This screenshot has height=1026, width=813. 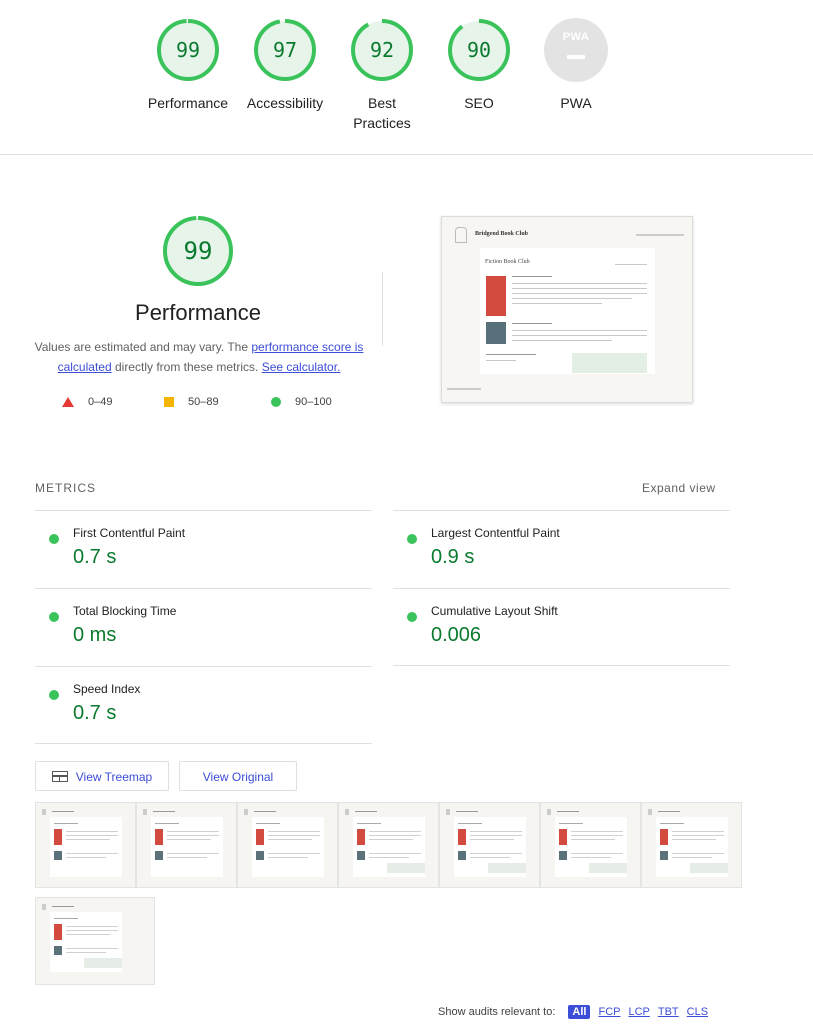 What do you see at coordinates (382, 113) in the screenshot?
I see `gauge-label: Best Practices` at bounding box center [382, 113].